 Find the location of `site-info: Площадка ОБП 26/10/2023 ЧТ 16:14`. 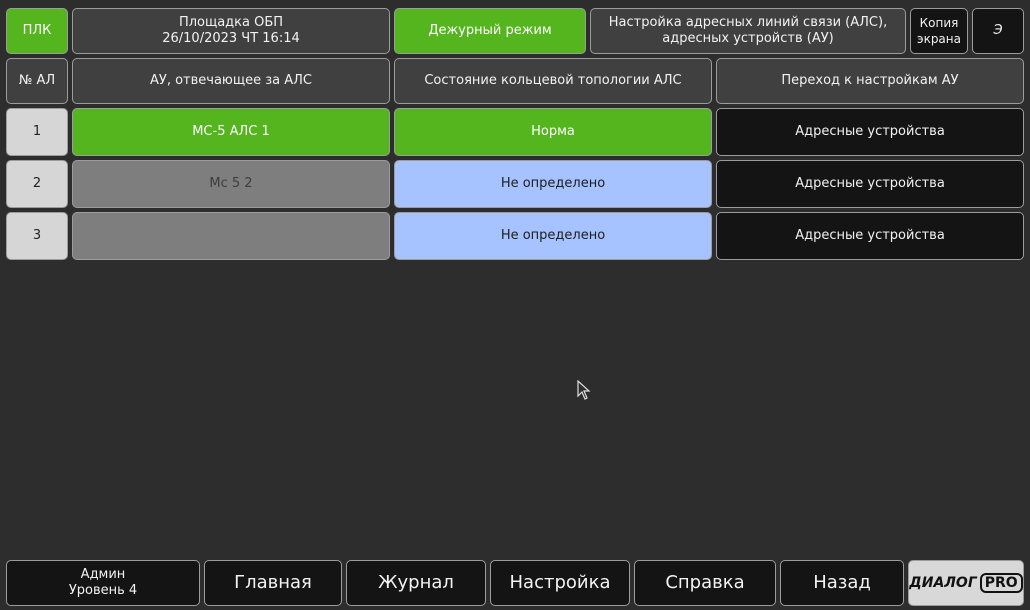

site-info: Площадка ОБП 26/10/2023 ЧТ 16:14 is located at coordinates (231, 31).